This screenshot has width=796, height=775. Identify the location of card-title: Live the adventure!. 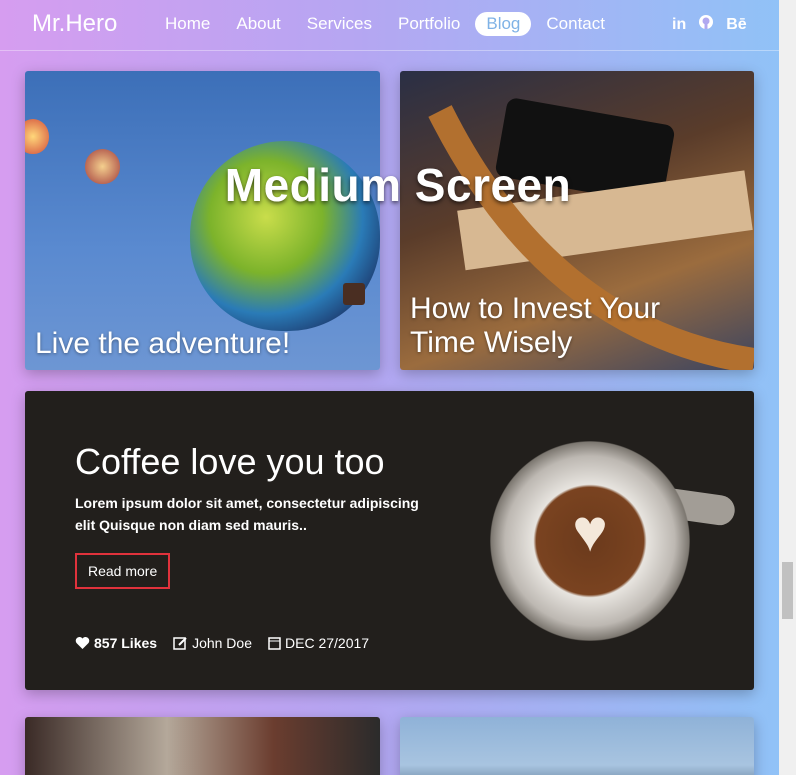
(163, 343).